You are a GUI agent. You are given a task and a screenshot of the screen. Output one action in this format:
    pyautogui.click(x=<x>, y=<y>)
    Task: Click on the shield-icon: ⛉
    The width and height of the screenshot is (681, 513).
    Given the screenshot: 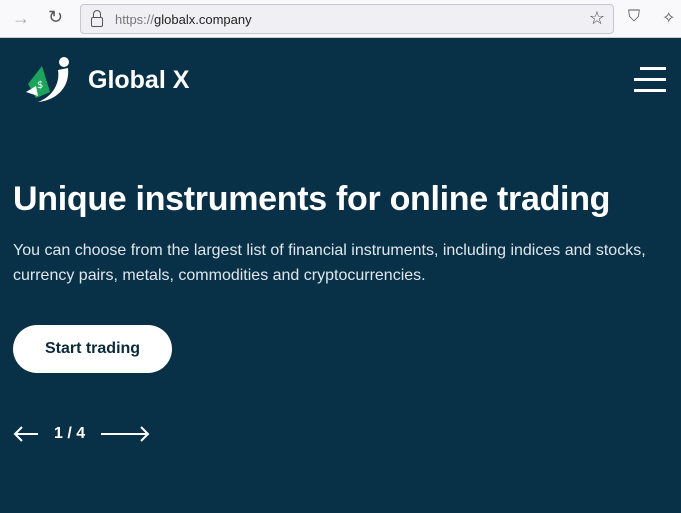 What is the action you would take?
    pyautogui.click(x=634, y=17)
    